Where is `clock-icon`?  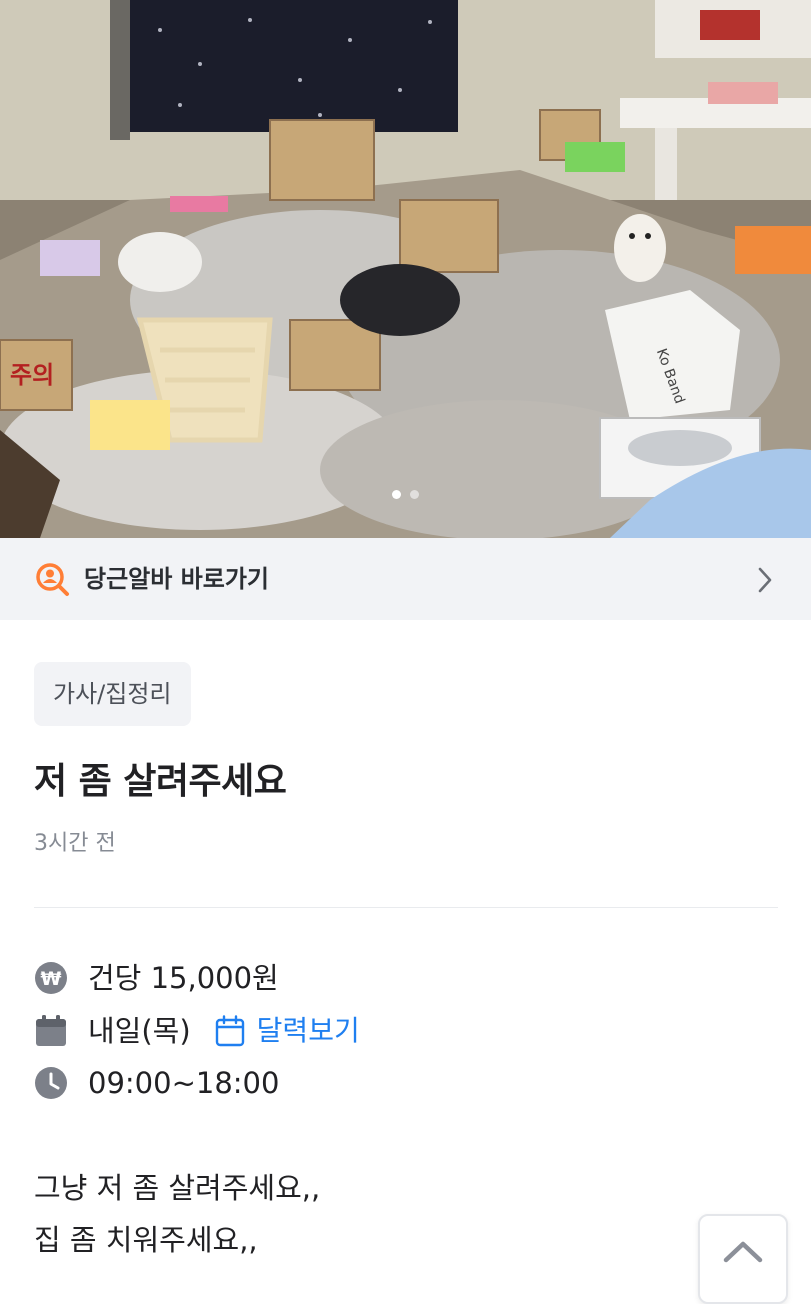 clock-icon is located at coordinates (51, 1083).